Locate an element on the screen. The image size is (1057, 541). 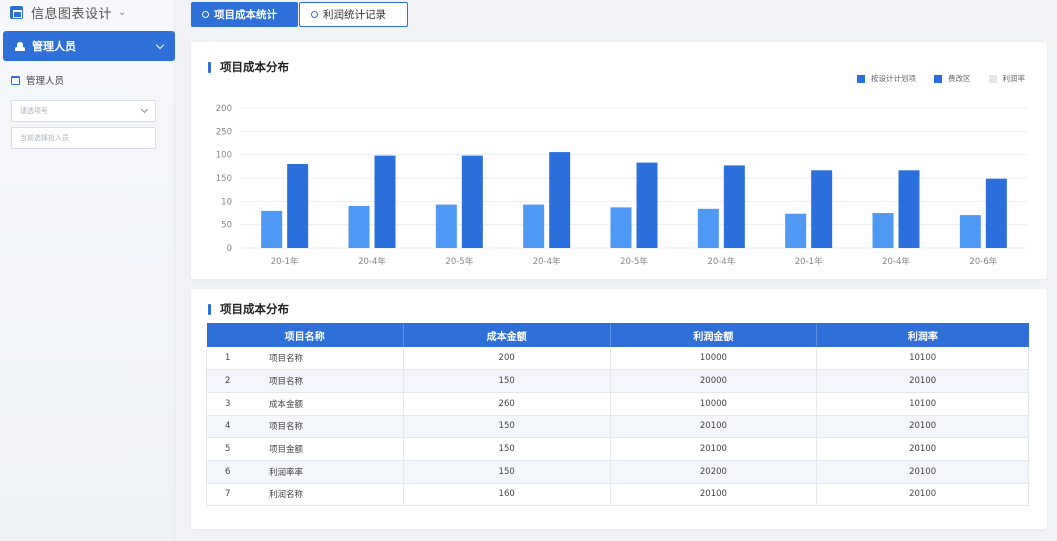
profit-cell: 10000 is located at coordinates (714, 404).